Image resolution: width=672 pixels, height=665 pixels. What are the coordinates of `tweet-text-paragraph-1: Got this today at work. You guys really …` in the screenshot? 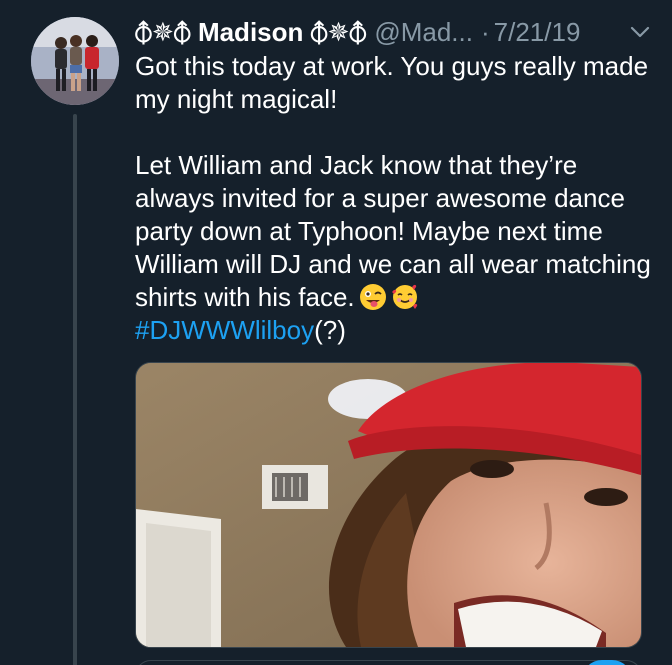 It's located at (392, 82).